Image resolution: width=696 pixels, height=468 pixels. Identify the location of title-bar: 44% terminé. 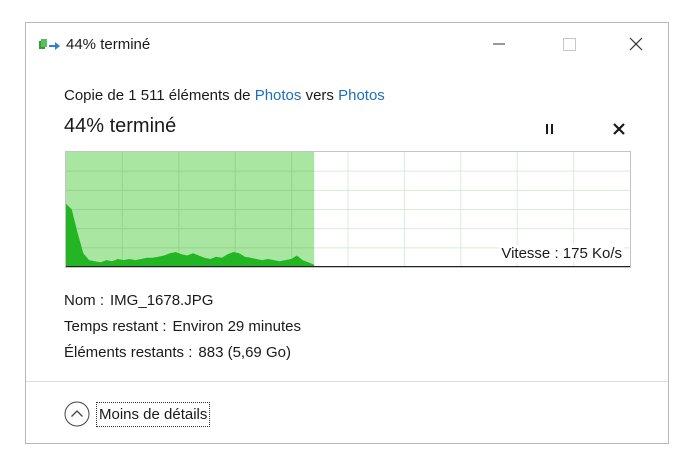
(347, 45).